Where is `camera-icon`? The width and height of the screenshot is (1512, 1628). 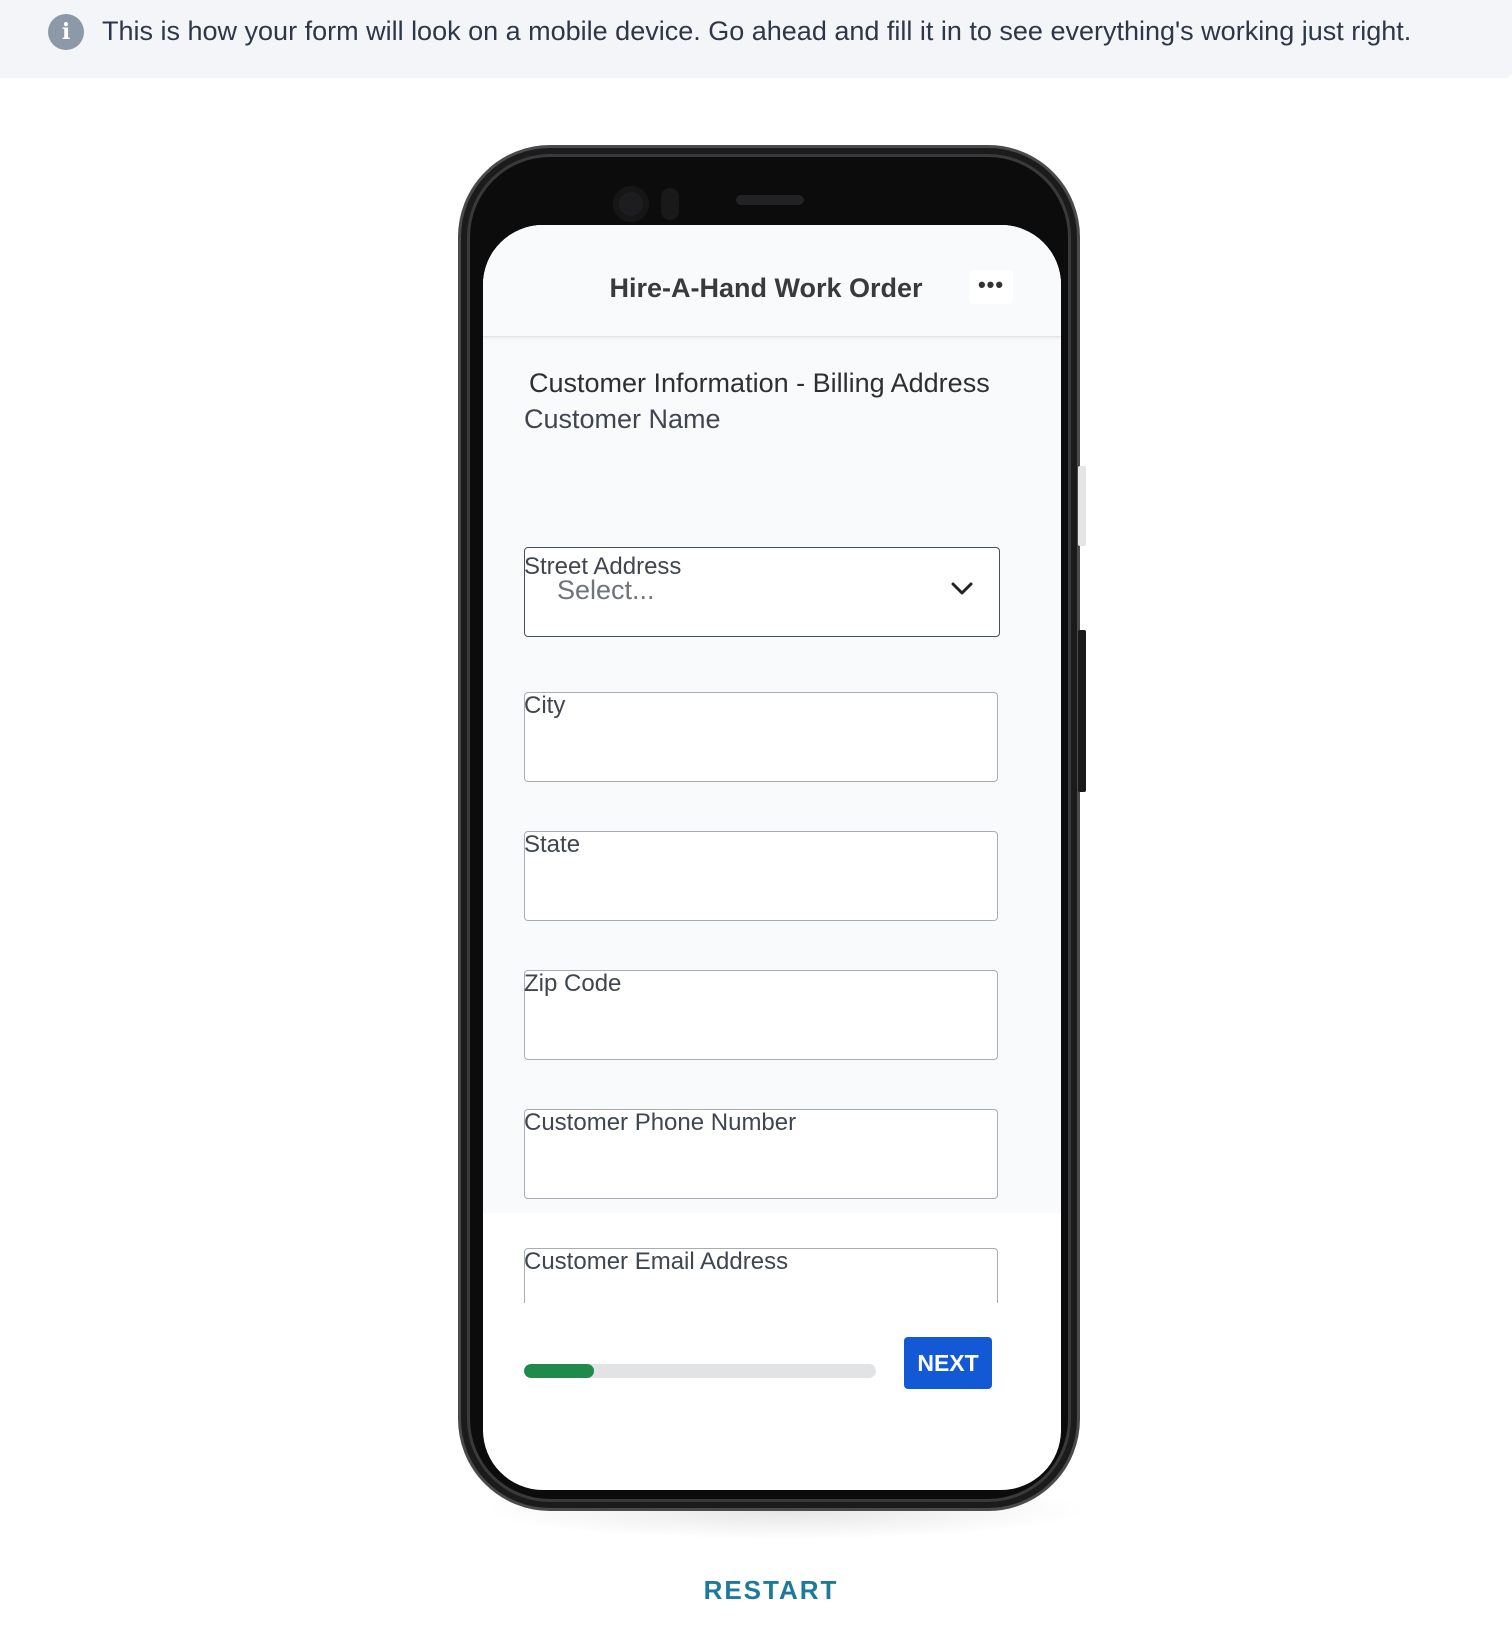
camera-icon is located at coordinates (631, 204).